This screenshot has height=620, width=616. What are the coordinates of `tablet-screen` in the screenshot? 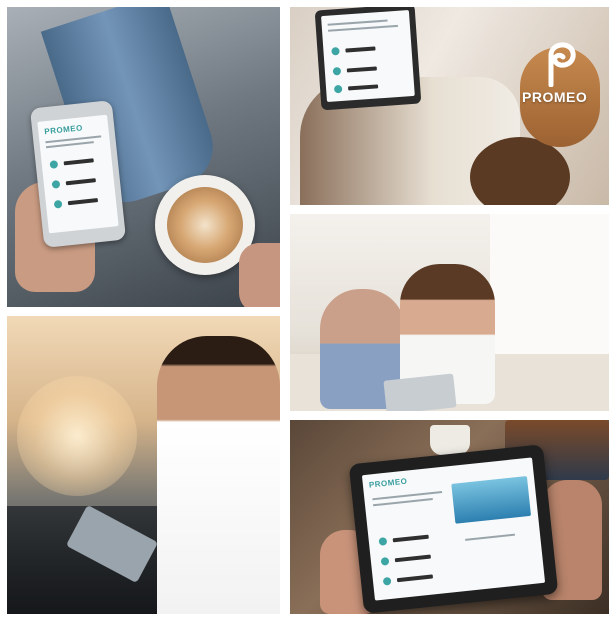 It's located at (368, 56).